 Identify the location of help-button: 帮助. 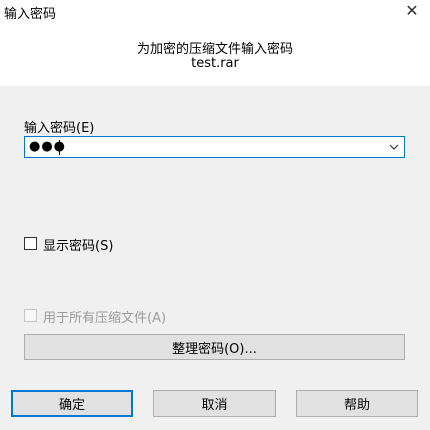
(357, 403).